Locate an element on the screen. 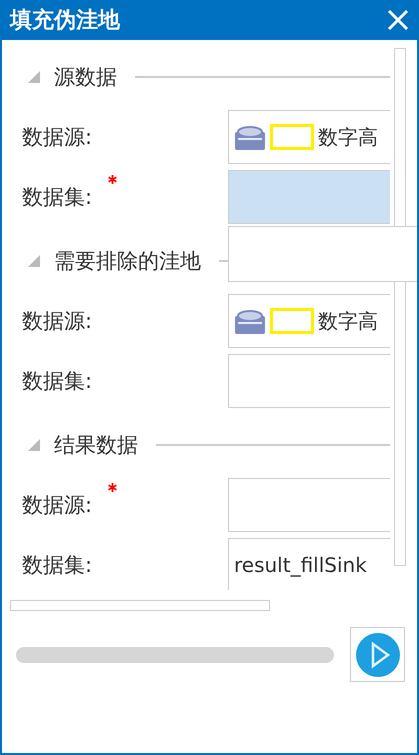 The image size is (419, 755). section-title: 需要排除的洼地 is located at coordinates (127, 261).